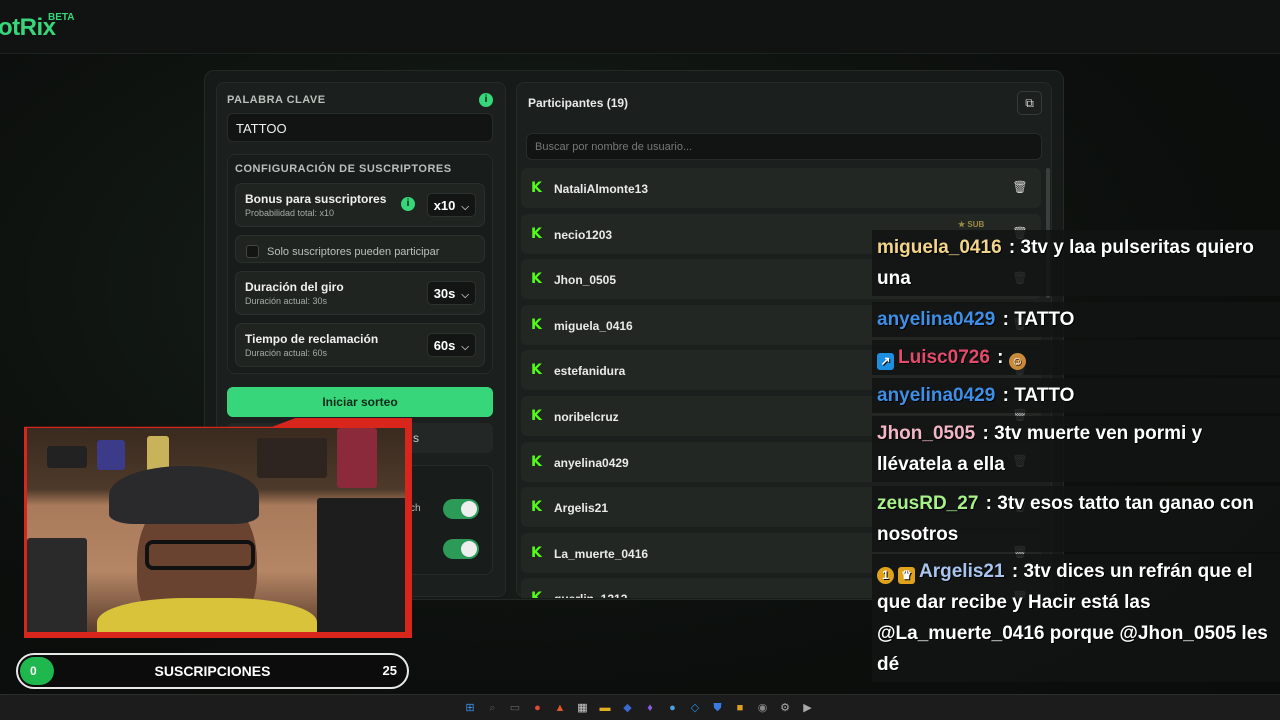  What do you see at coordinates (61, 17) in the screenshot?
I see `beta-badge: BETA` at bounding box center [61, 17].